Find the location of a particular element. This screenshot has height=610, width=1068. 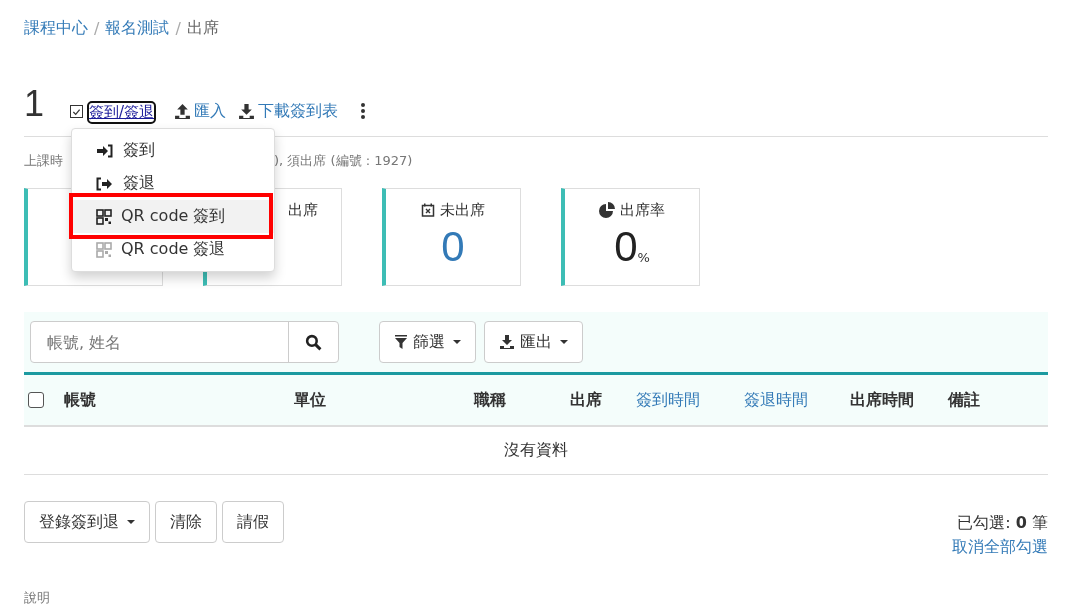

menu-item: 簽退 is located at coordinates (173, 183).